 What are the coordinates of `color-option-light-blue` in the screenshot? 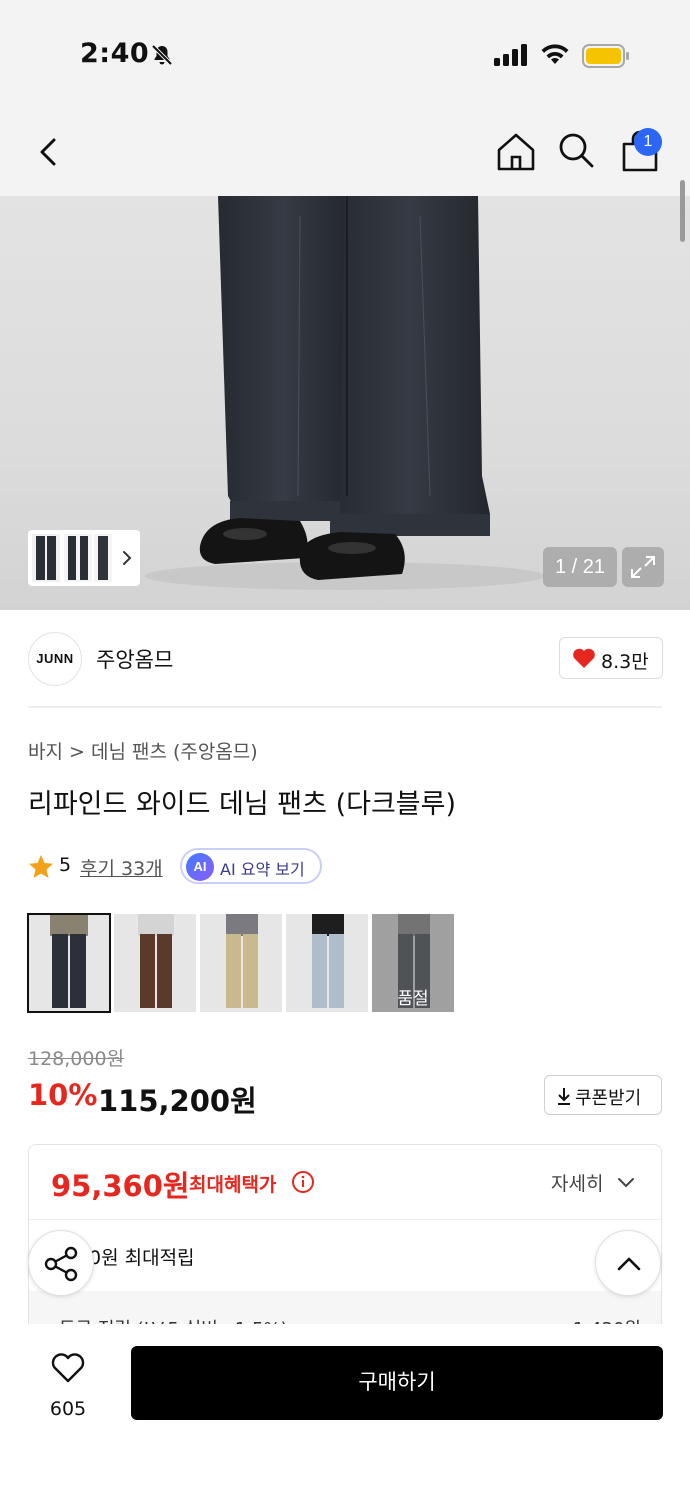 It's located at (327, 963).